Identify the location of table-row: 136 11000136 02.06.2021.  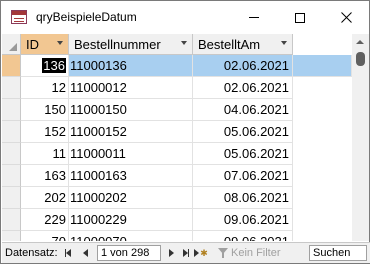
(177, 66).